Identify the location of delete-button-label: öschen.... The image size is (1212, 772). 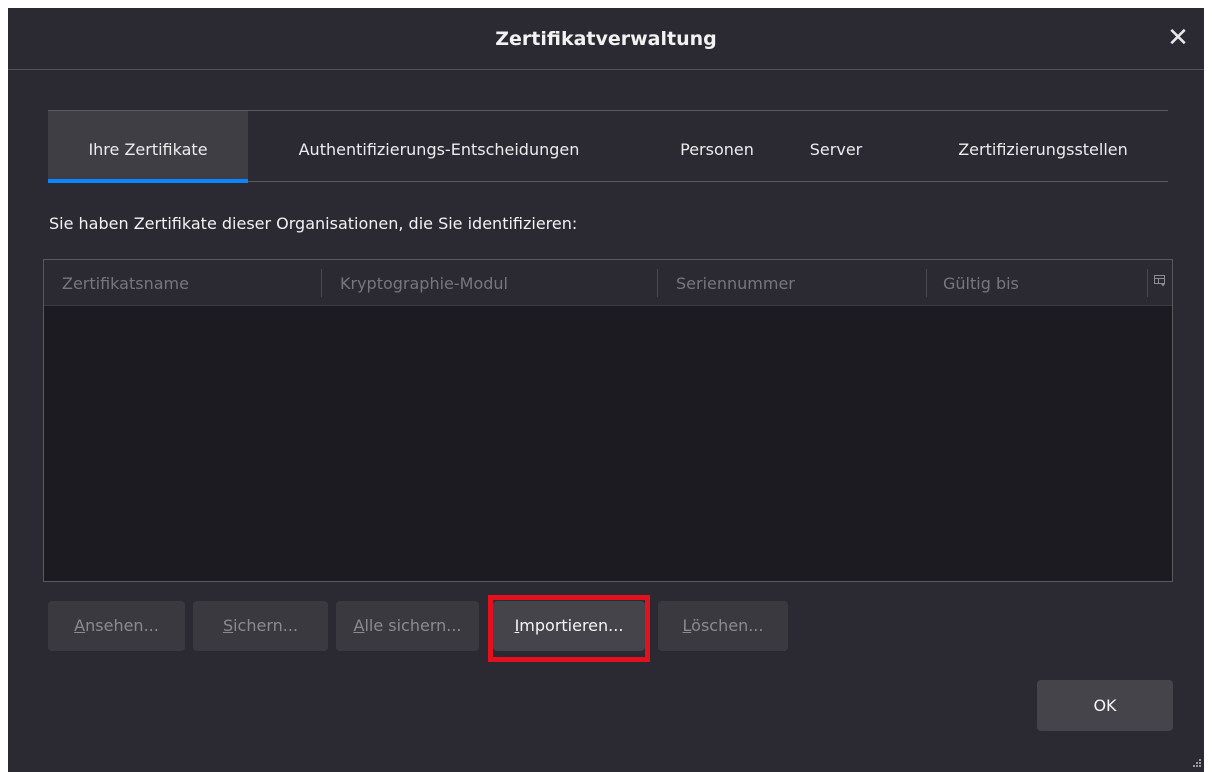
(727, 625).